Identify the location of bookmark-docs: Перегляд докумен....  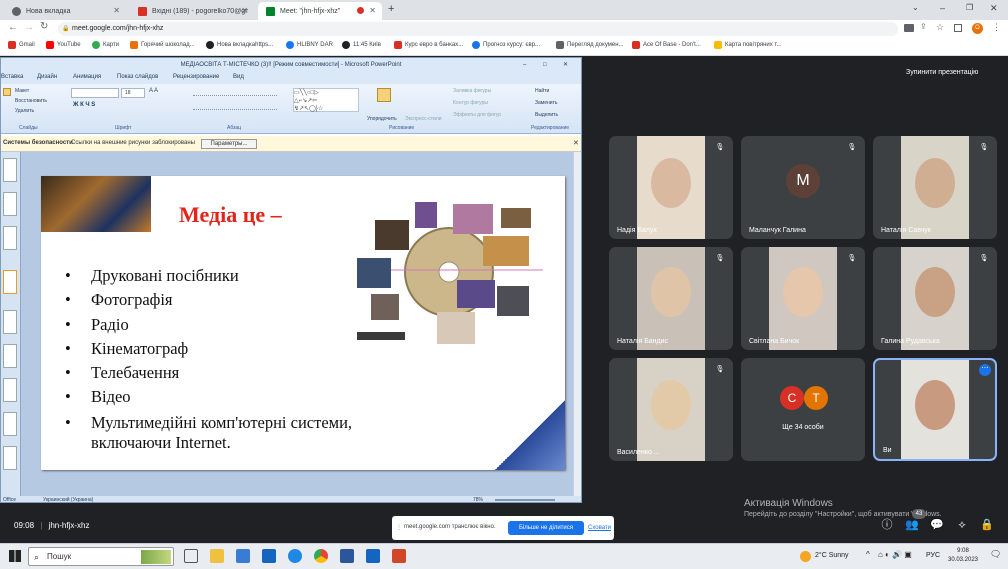
(590, 45).